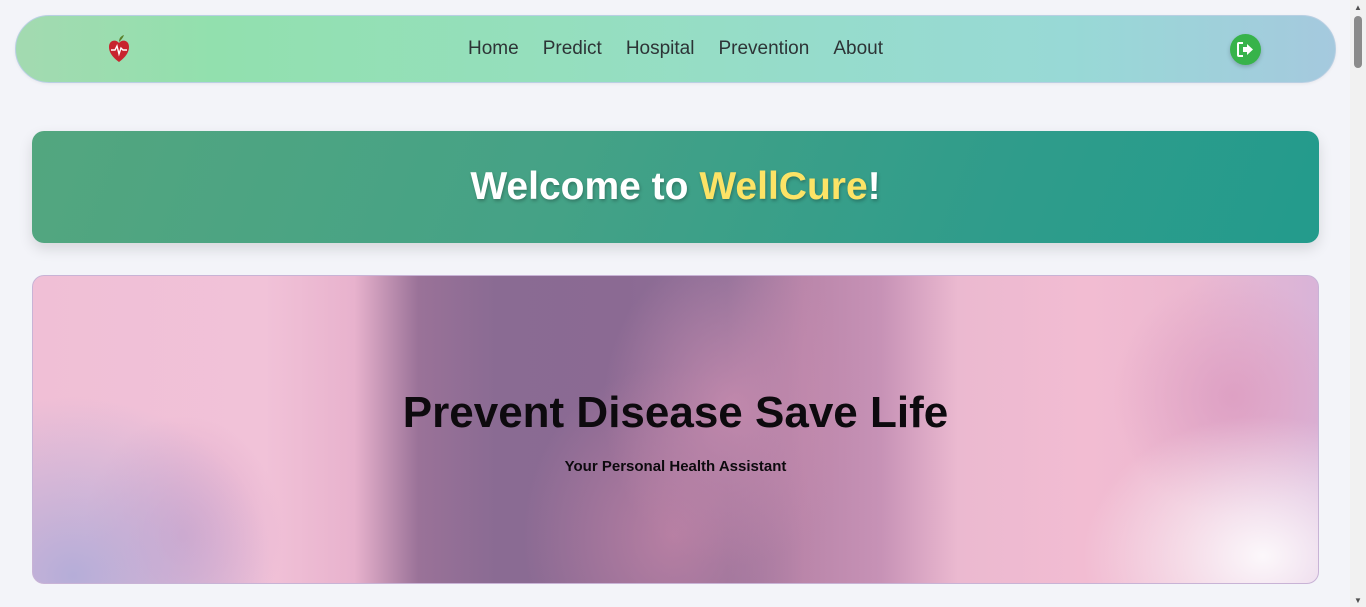 The width and height of the screenshot is (1366, 607). What do you see at coordinates (1358, 7) in the screenshot?
I see `scroll-up-arrow-icon: ▲` at bounding box center [1358, 7].